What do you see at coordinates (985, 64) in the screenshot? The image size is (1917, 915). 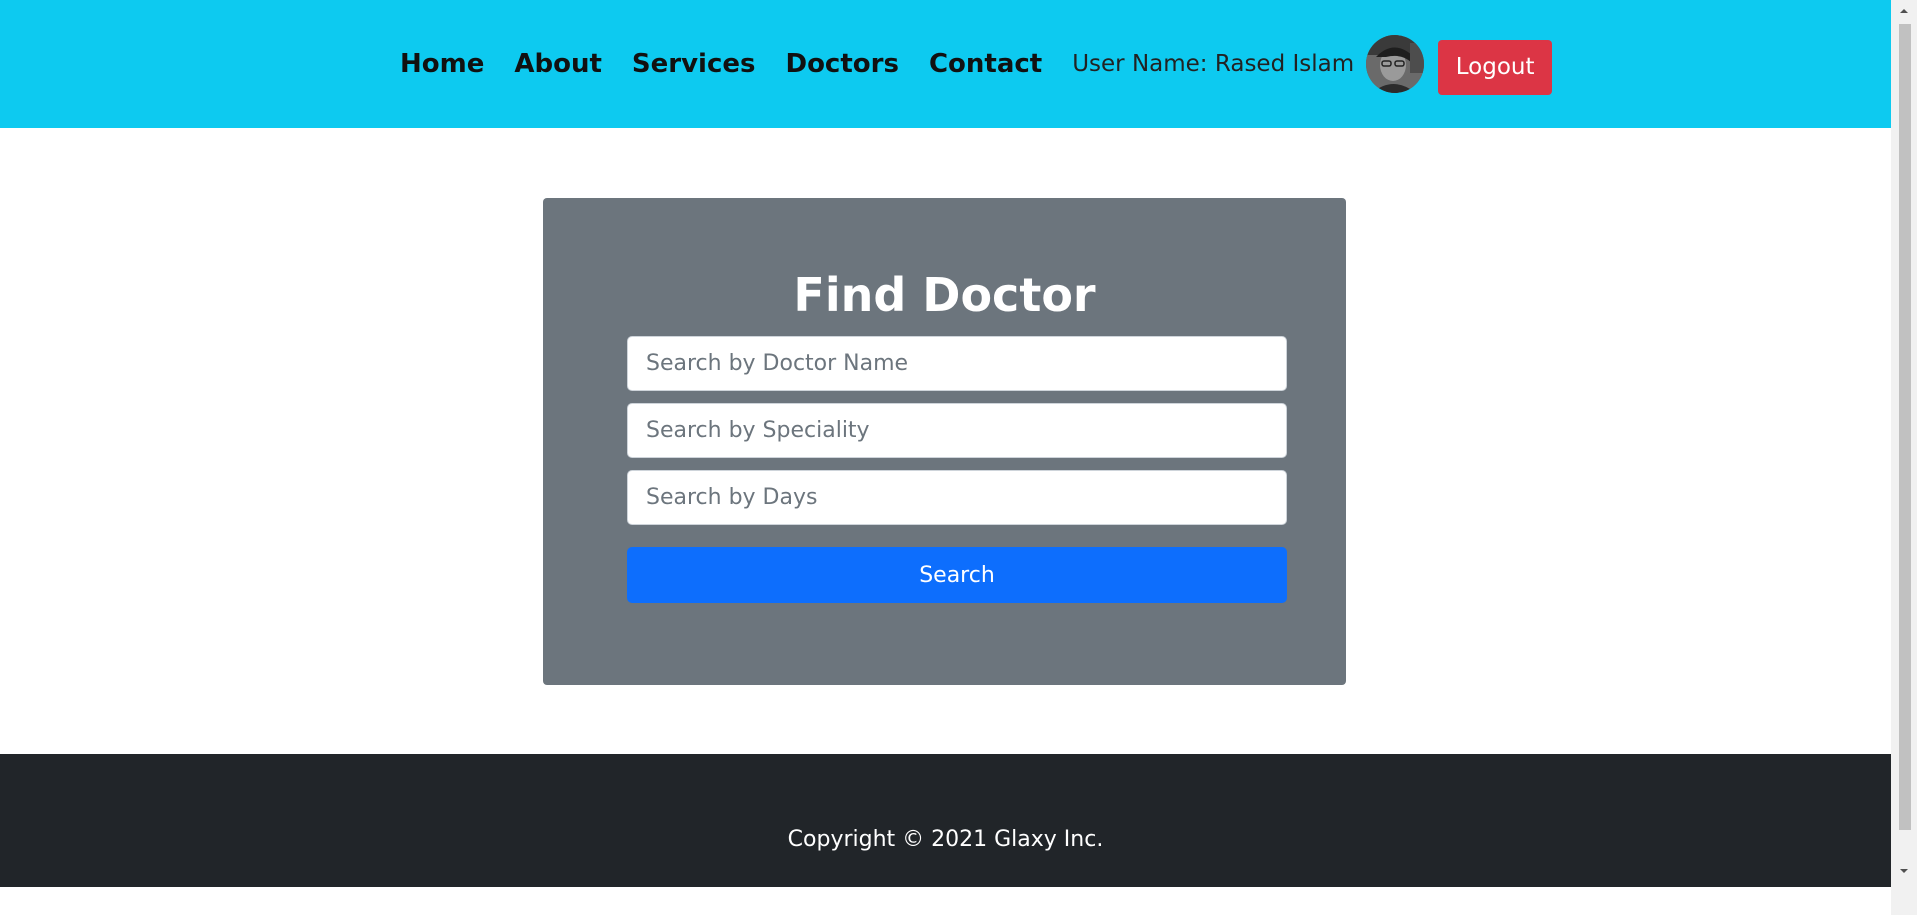 I see `nav-link-contact: Contact` at bounding box center [985, 64].